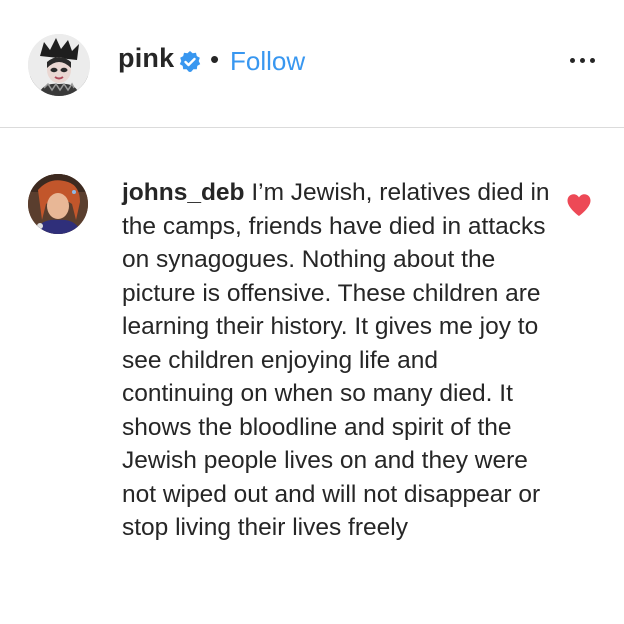 The height and width of the screenshot is (624, 624). What do you see at coordinates (579, 205) in the screenshot?
I see `heart-icon` at bounding box center [579, 205].